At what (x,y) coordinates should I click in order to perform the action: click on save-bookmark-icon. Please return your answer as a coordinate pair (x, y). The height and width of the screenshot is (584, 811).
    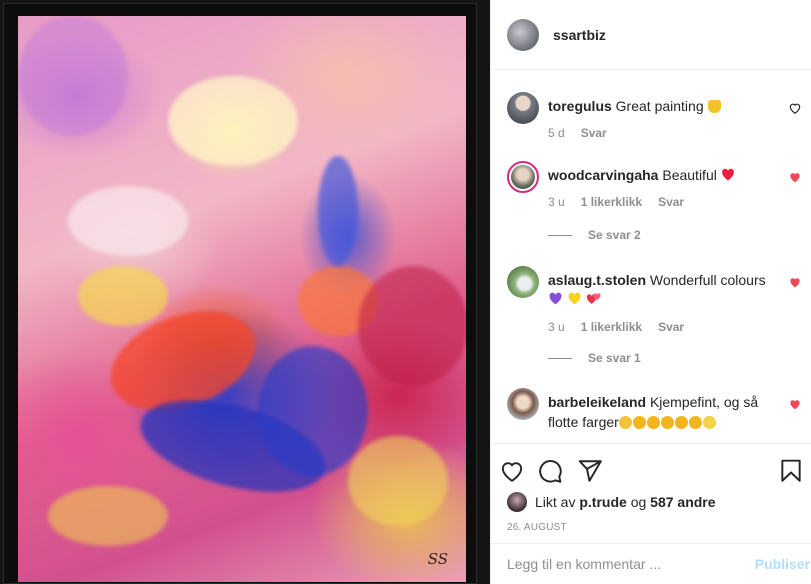
    Looking at the image, I should click on (791, 471).